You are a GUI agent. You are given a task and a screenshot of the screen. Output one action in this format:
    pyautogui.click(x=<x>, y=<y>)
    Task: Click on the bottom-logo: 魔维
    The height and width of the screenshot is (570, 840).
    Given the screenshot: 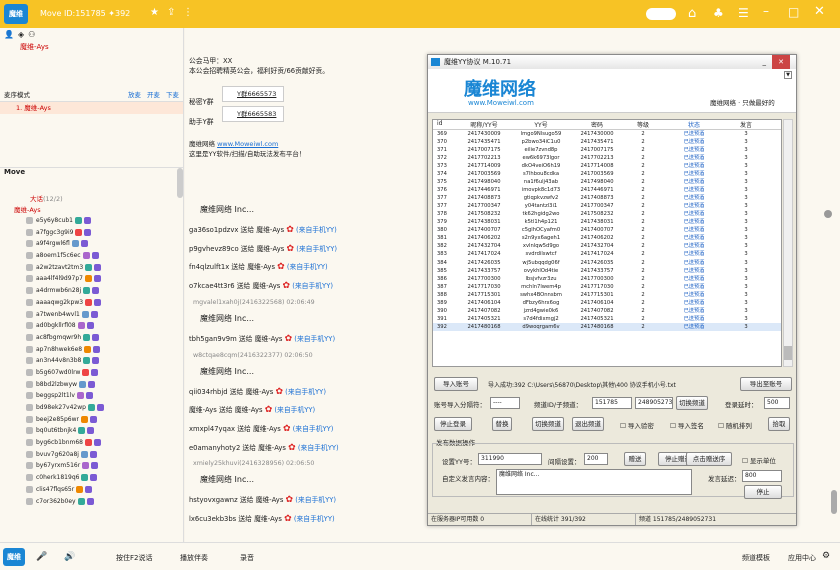 What is the action you would take?
    pyautogui.click(x=14, y=557)
    